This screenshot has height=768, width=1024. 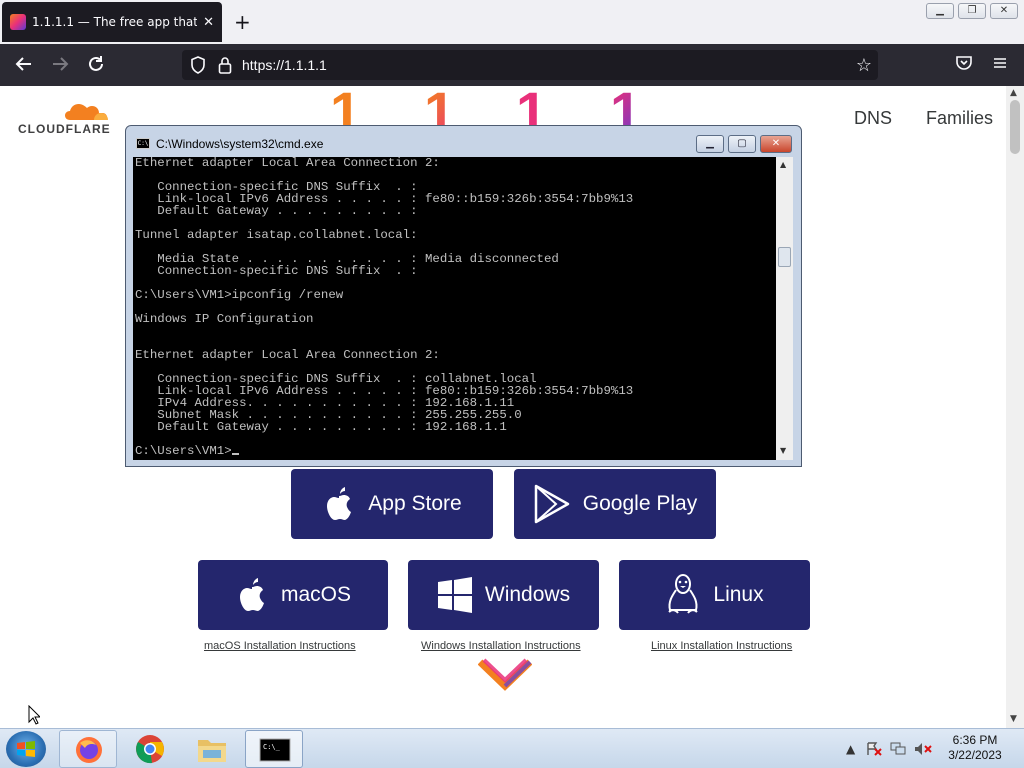 What do you see at coordinates (899, 750) in the screenshot?
I see `network-icon` at bounding box center [899, 750].